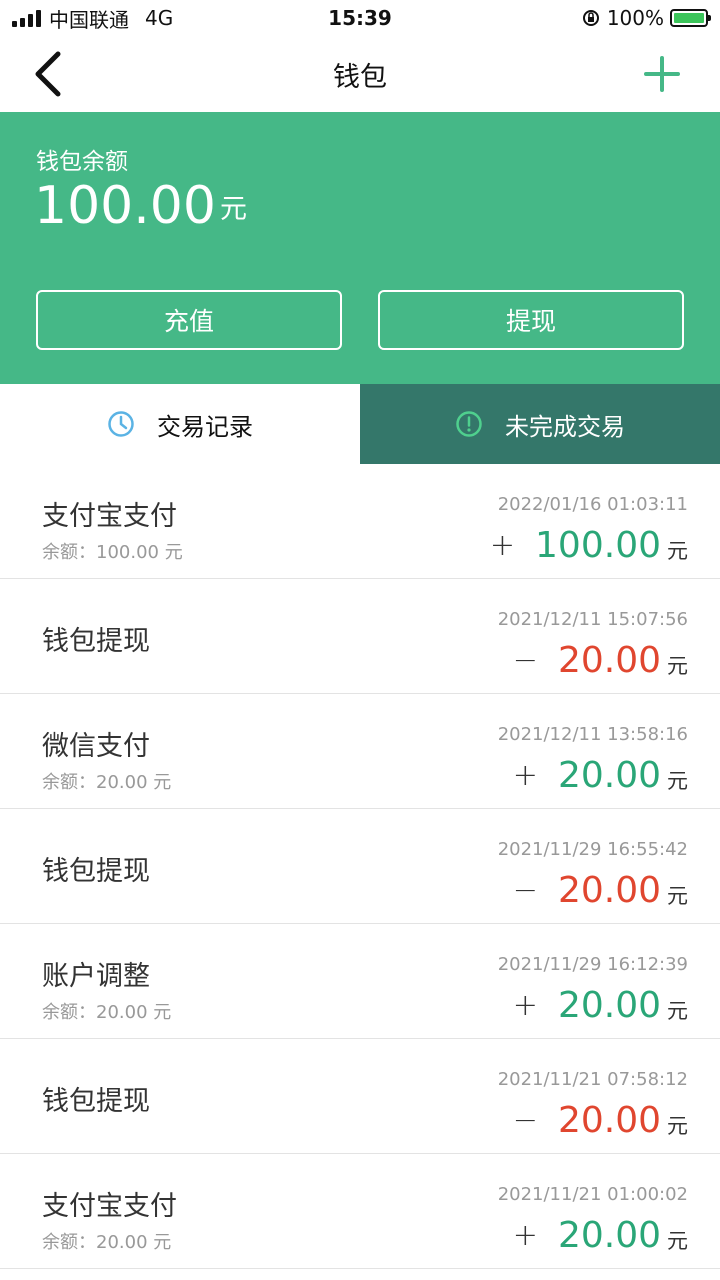 The width and height of the screenshot is (720, 1280). What do you see at coordinates (469, 424) in the screenshot?
I see `alert-circle-icon` at bounding box center [469, 424].